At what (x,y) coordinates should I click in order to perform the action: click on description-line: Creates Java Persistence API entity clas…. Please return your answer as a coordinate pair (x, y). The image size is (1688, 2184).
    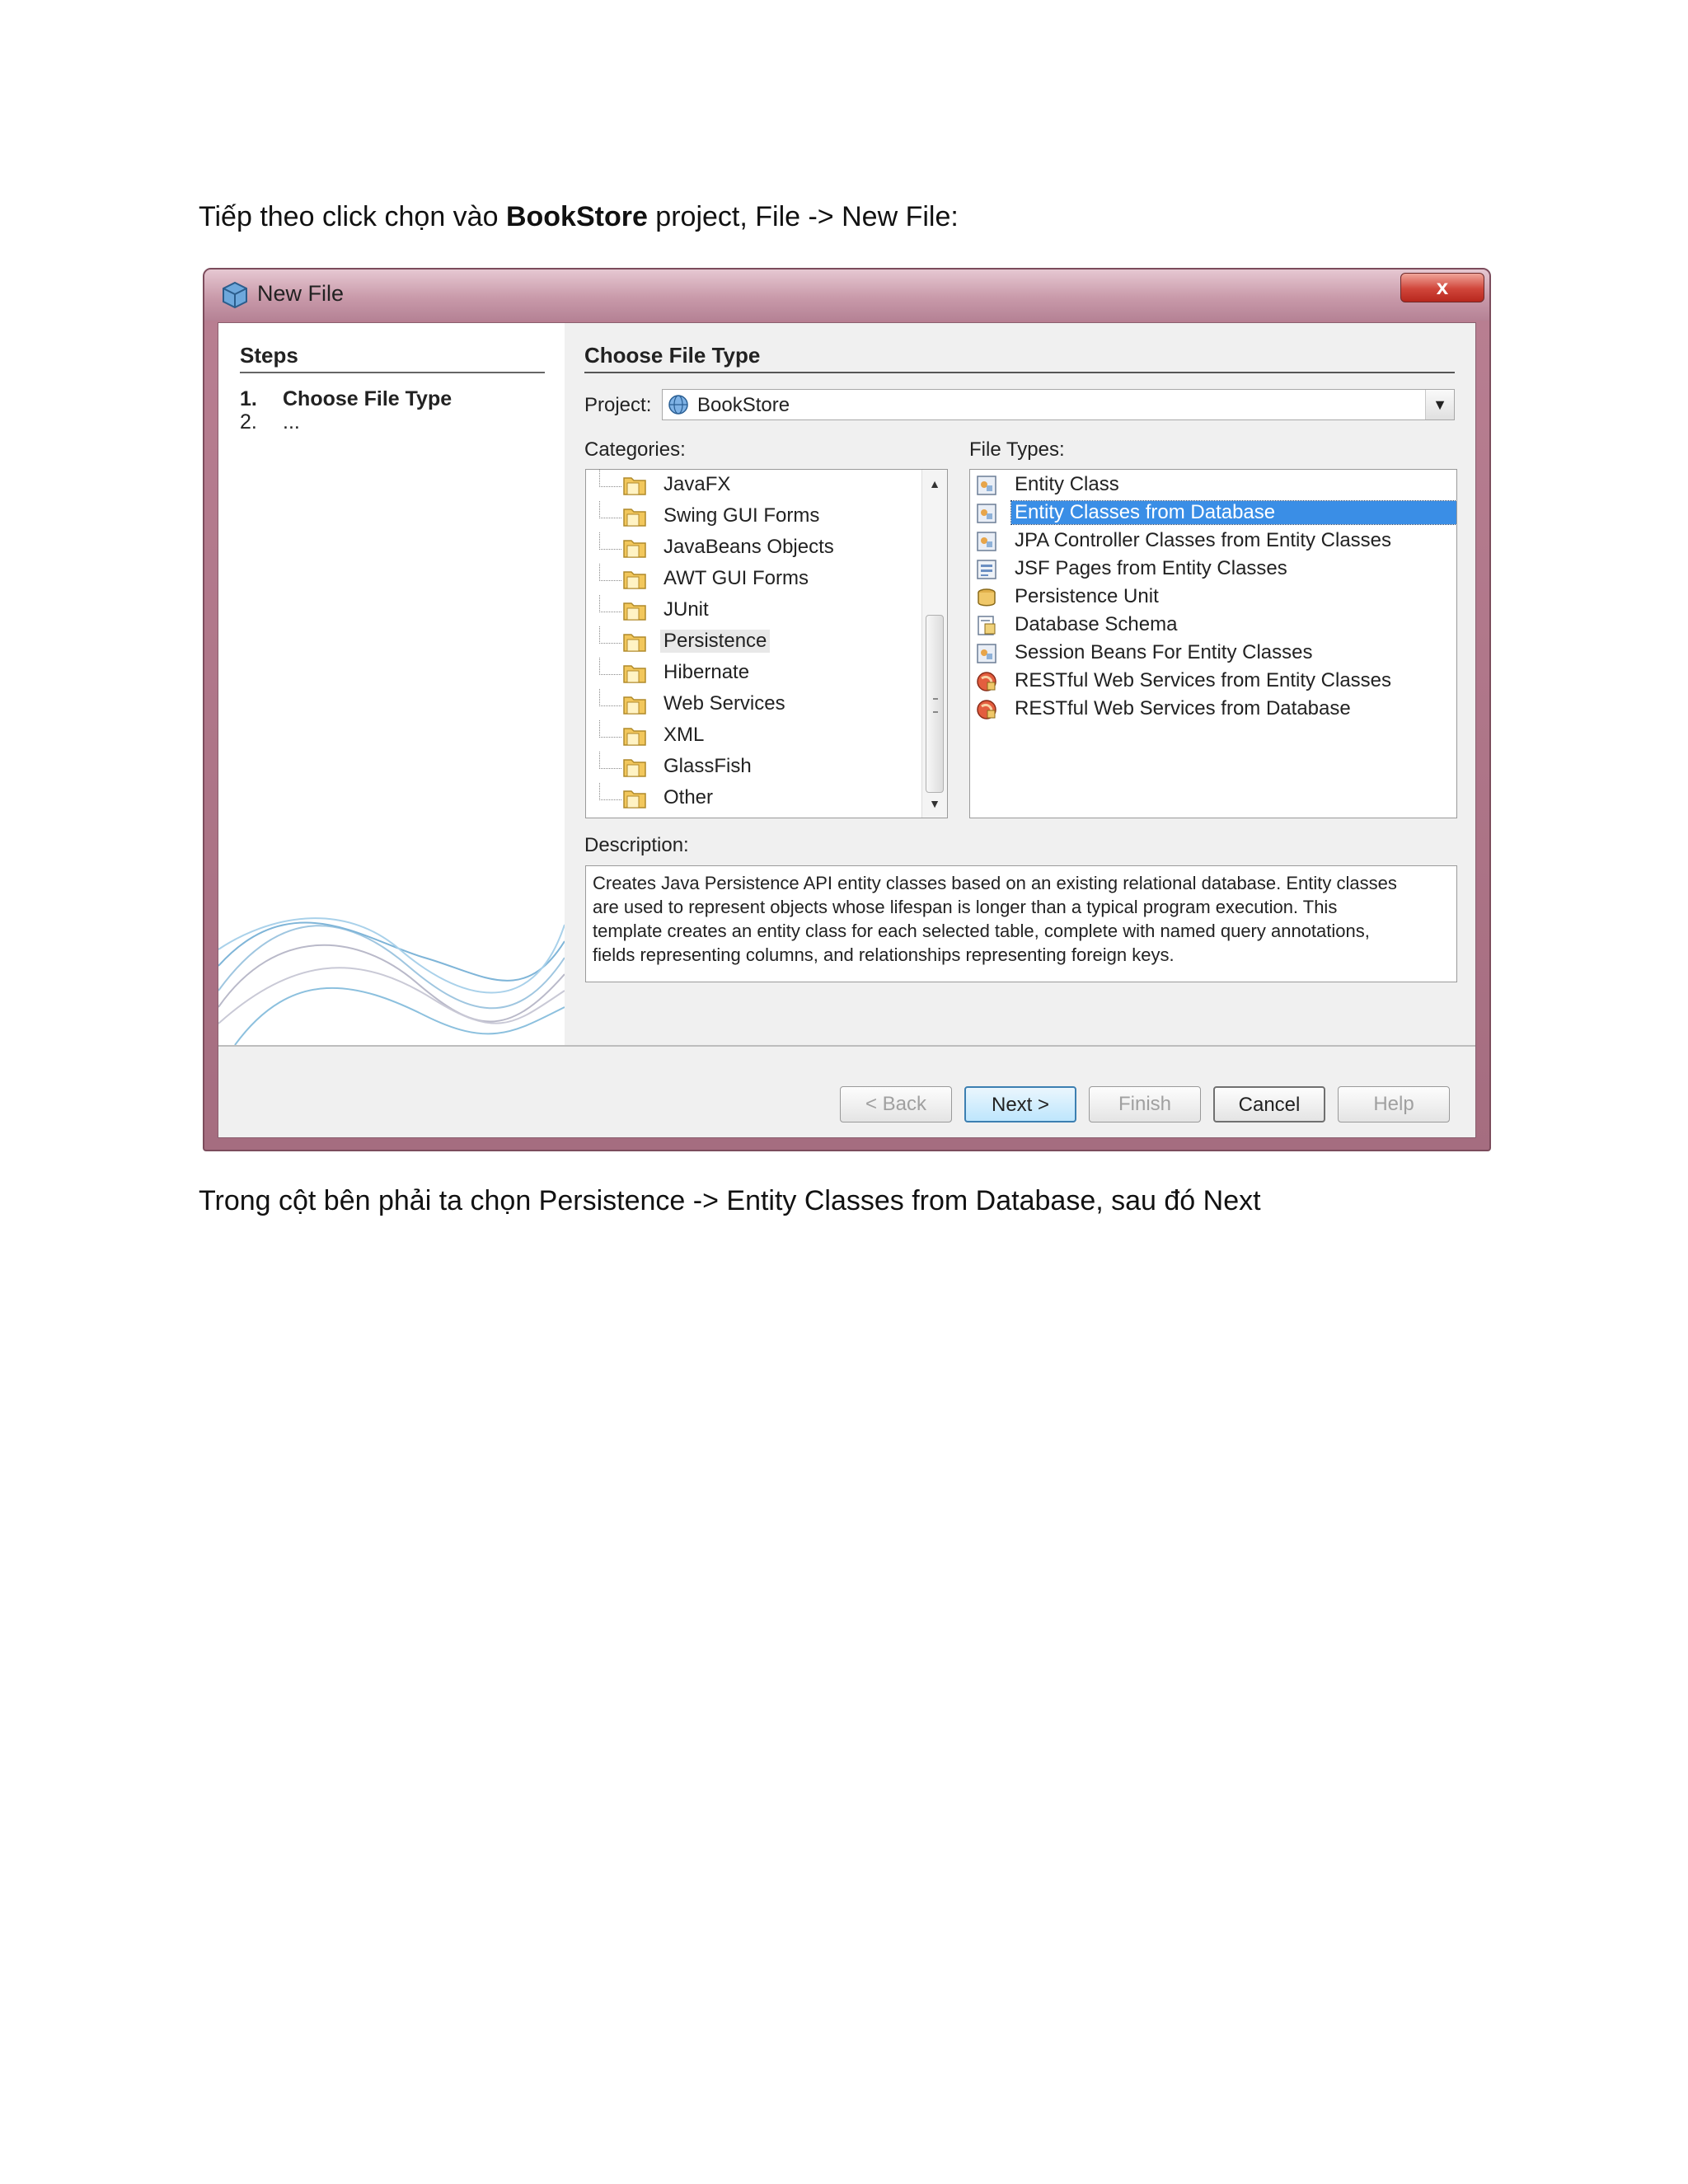
    Looking at the image, I should click on (995, 883).